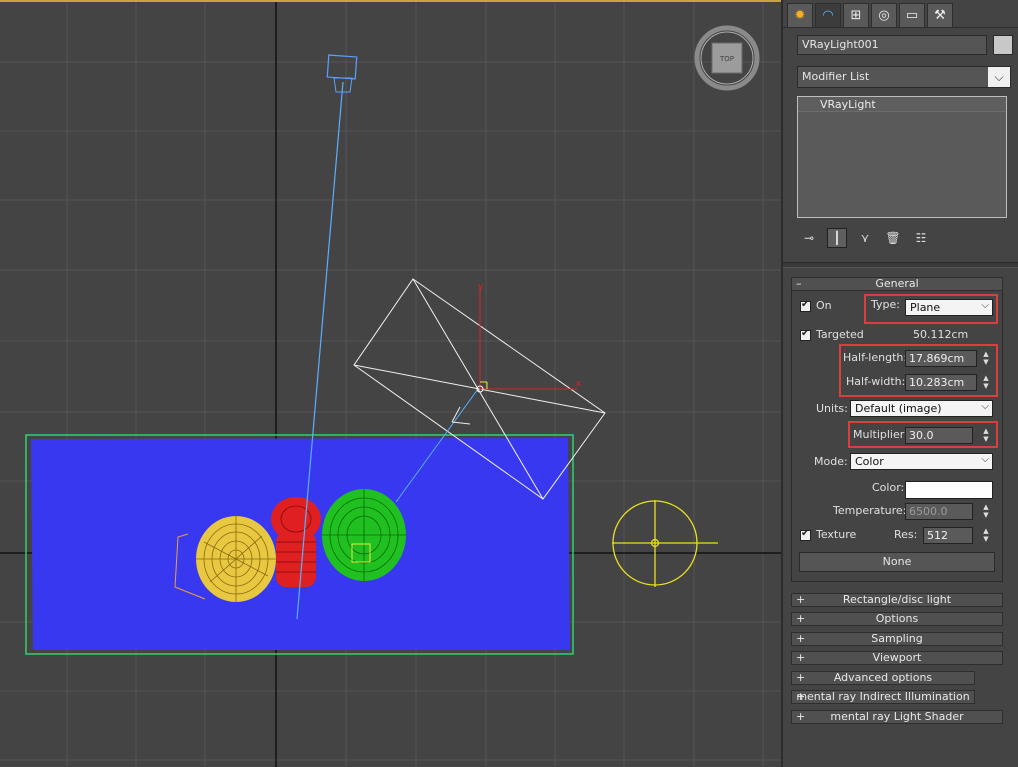  I want to click on rollout-title: mental ray Light Shader, so click(897, 716).